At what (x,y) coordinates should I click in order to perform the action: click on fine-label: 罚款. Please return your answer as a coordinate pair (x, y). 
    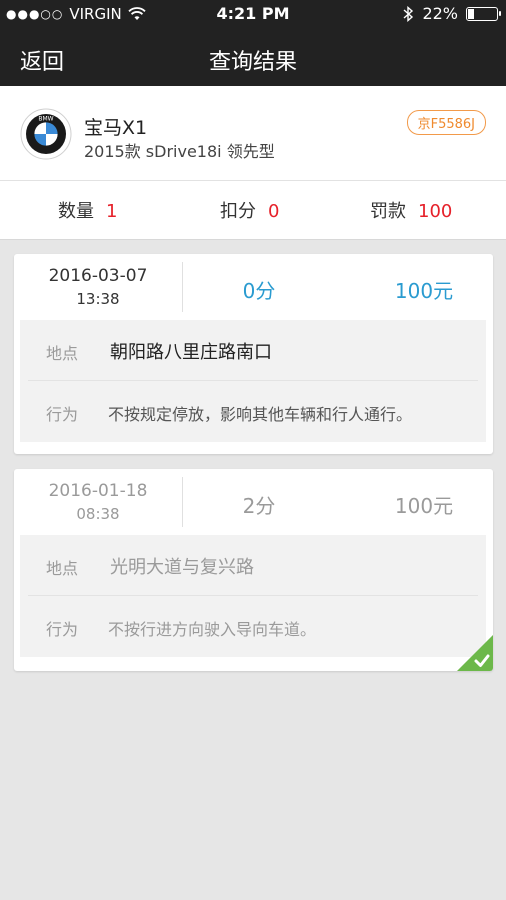
    Looking at the image, I should click on (388, 211).